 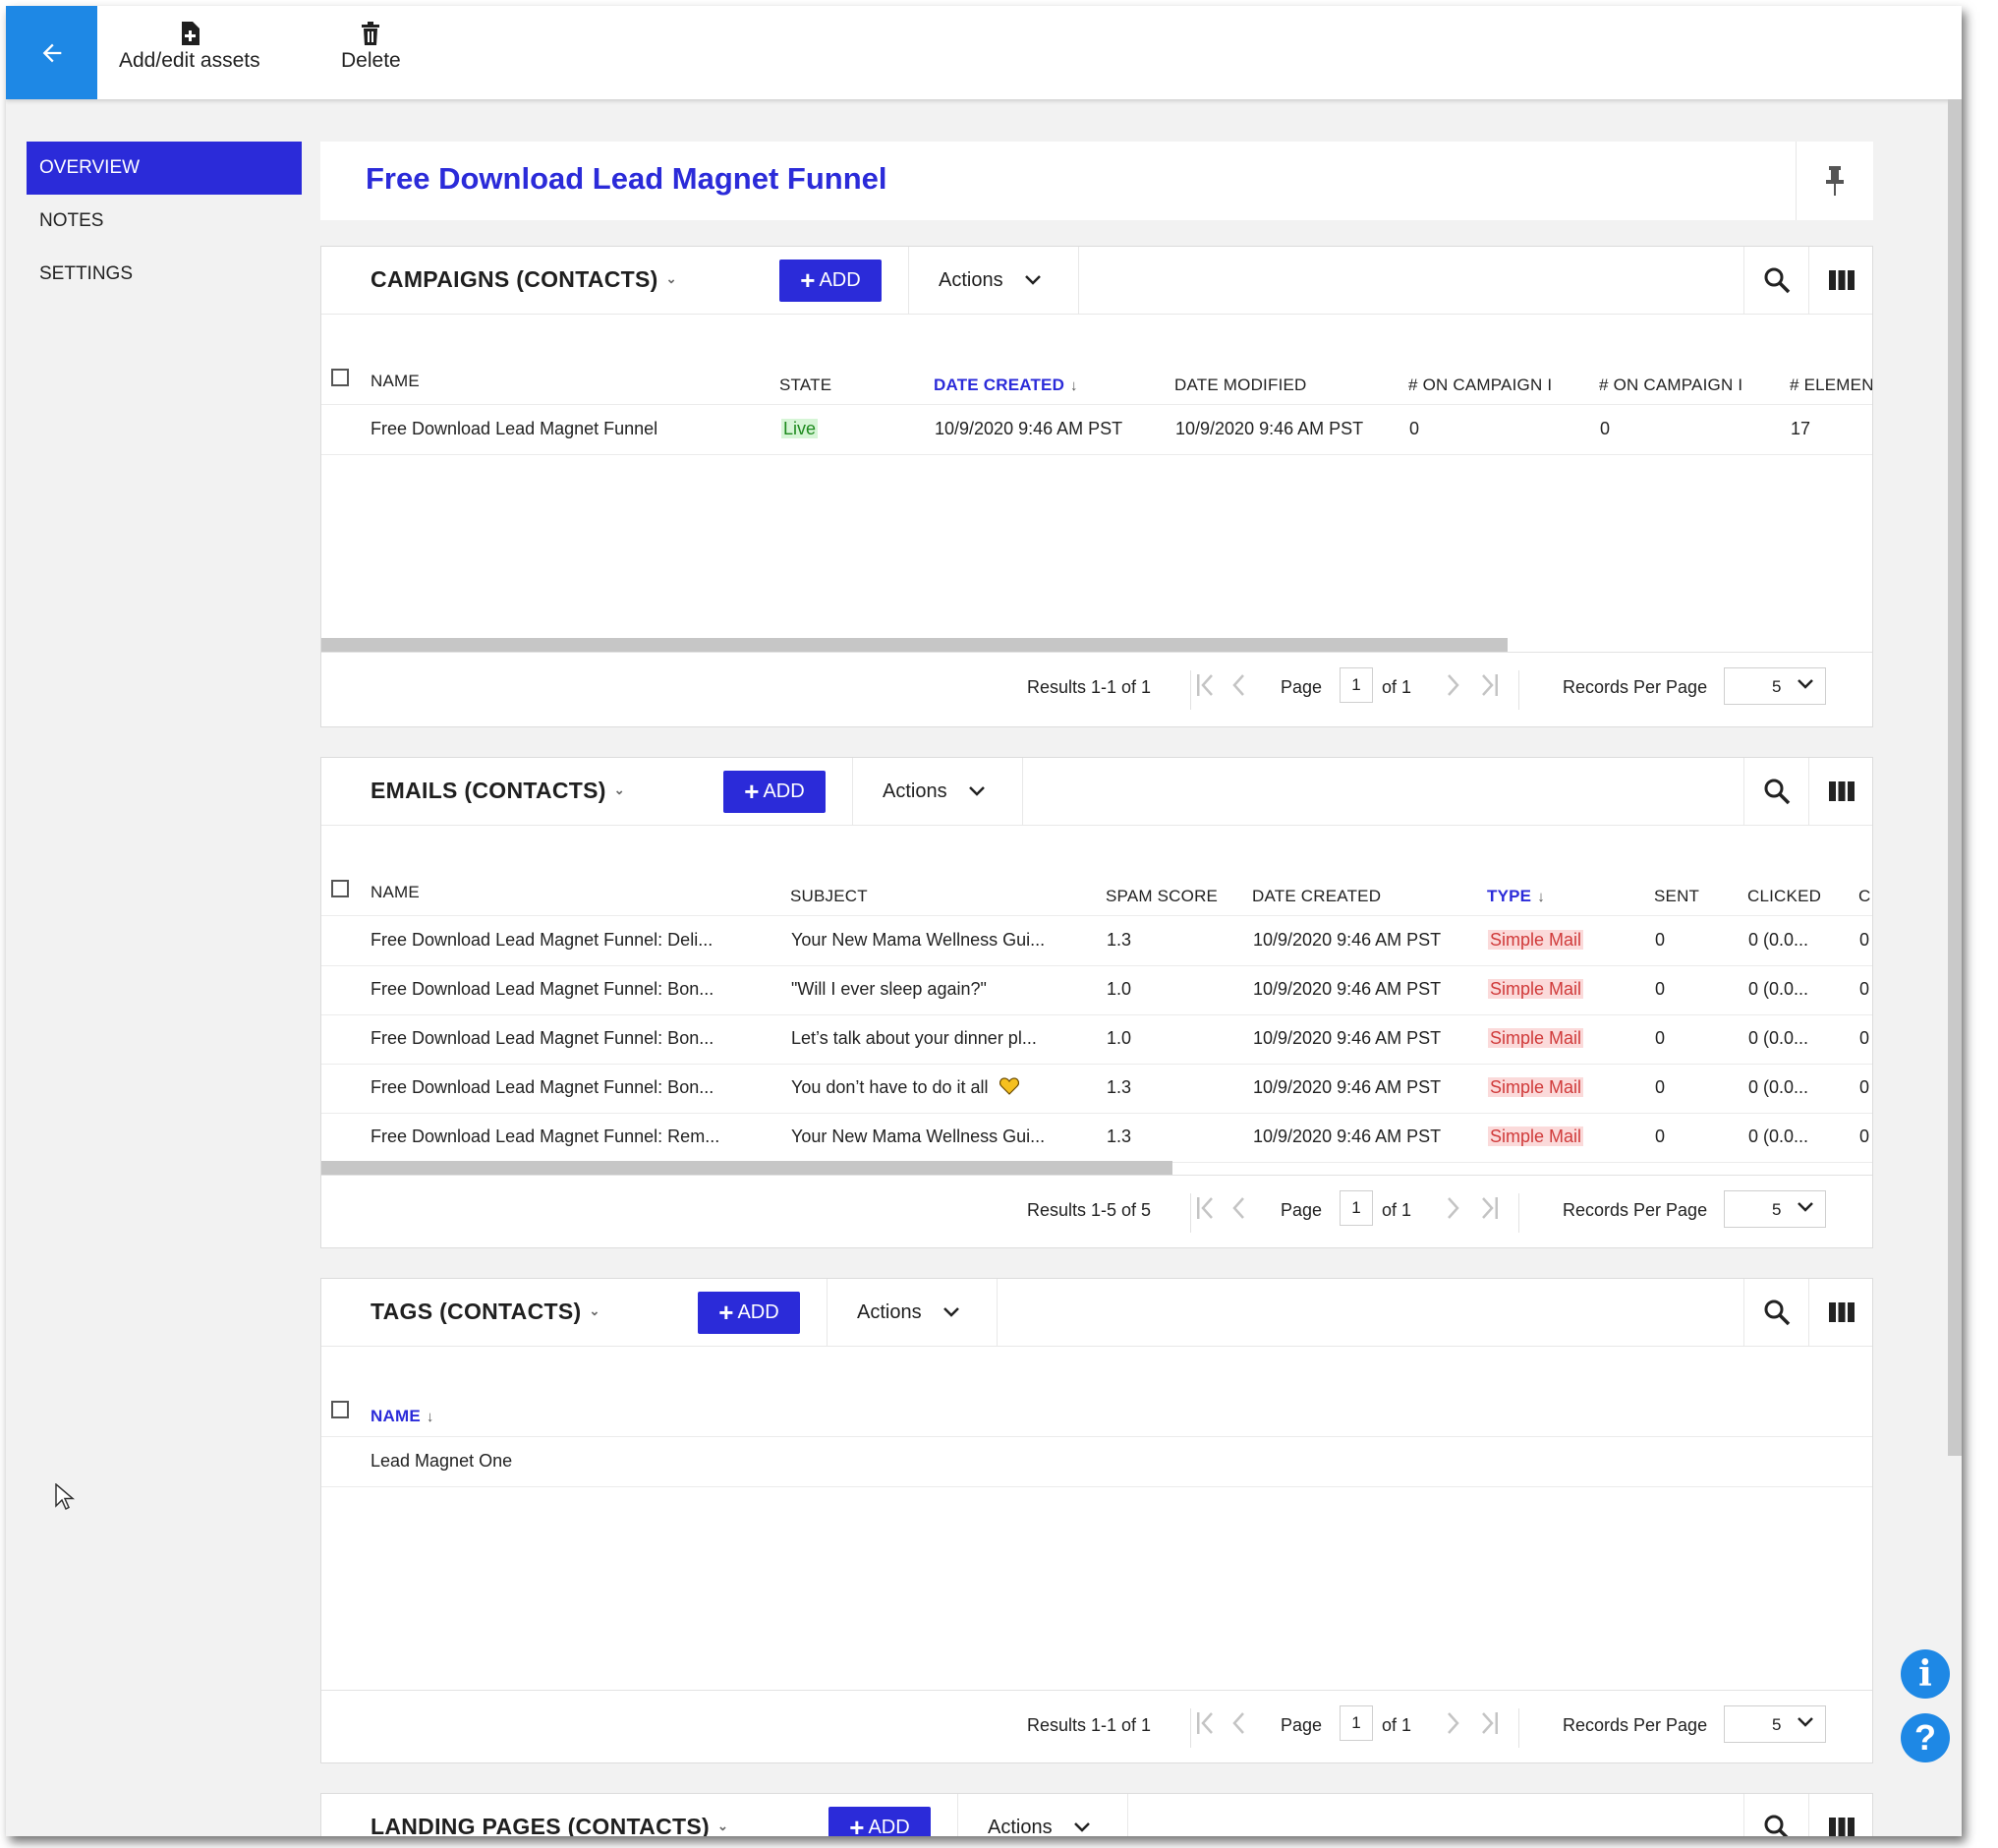 I want to click on tags-title: TAGS (CONTACTS) ⌄, so click(x=485, y=1312).